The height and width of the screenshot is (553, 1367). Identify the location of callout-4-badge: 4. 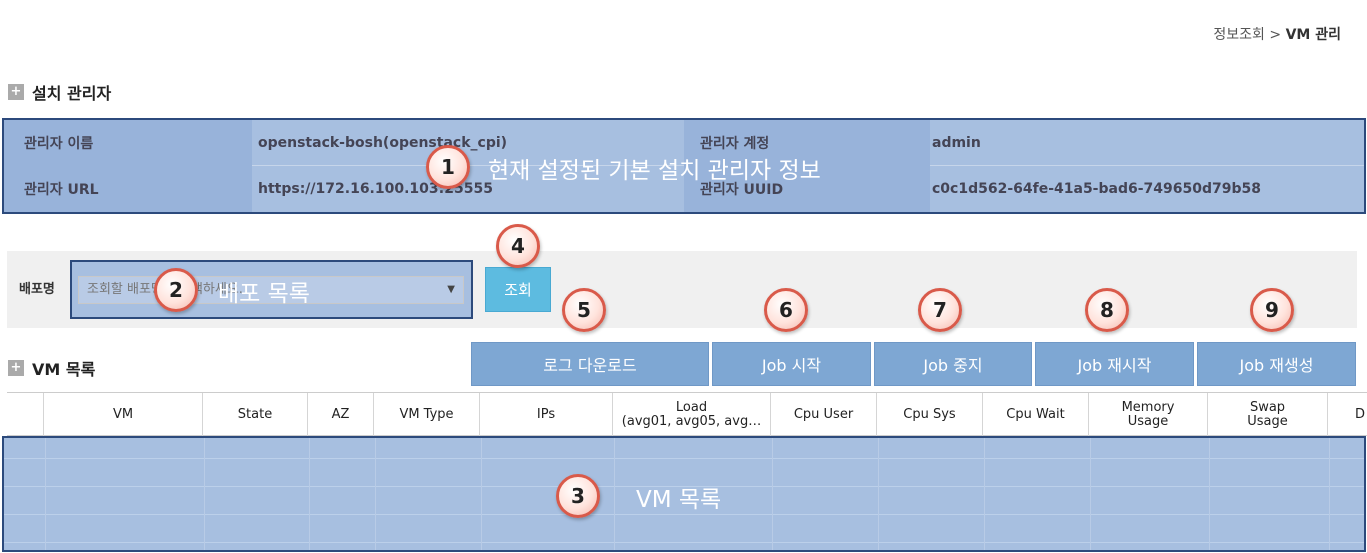
(518, 246).